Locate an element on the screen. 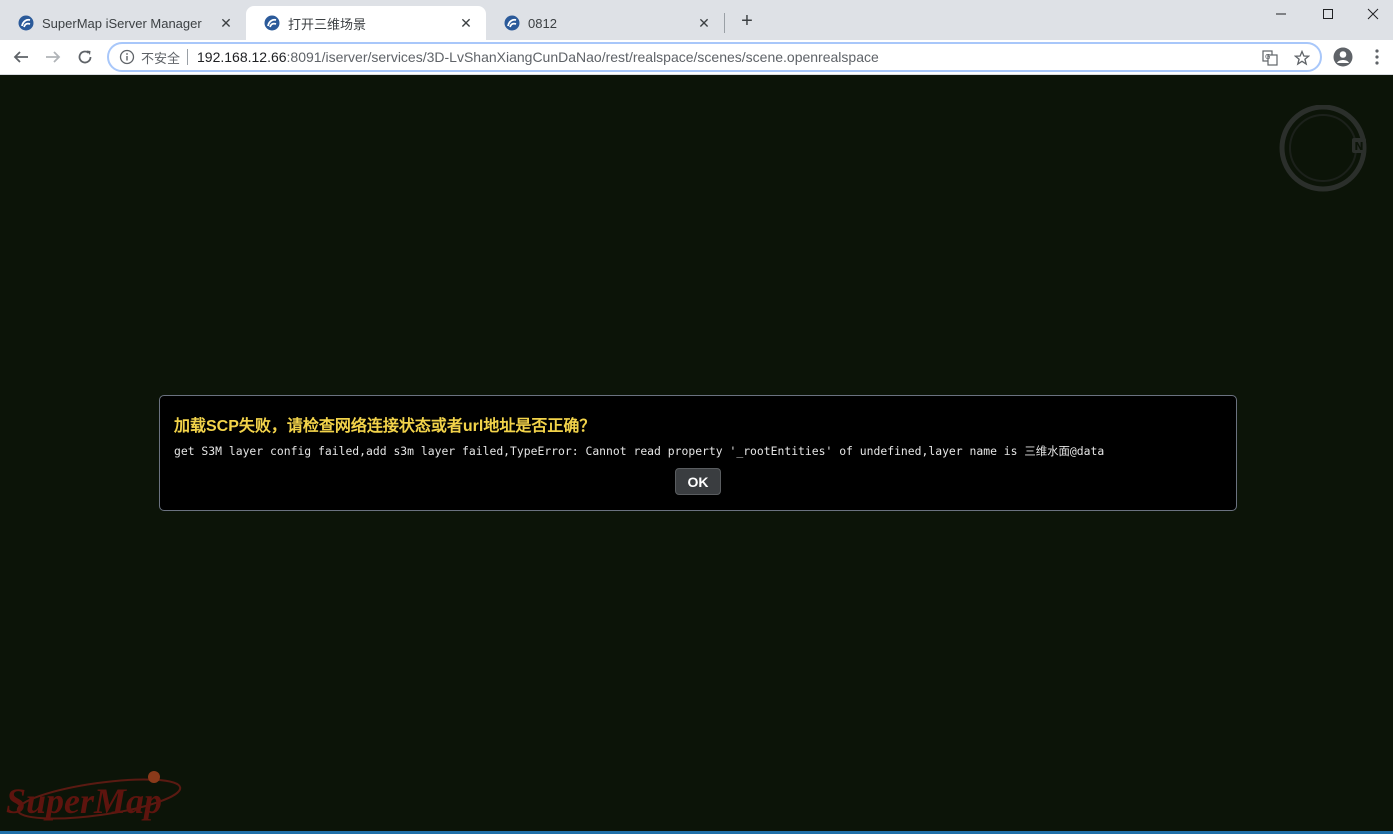  tab-title: SuperMap iServer Manager is located at coordinates (122, 23).